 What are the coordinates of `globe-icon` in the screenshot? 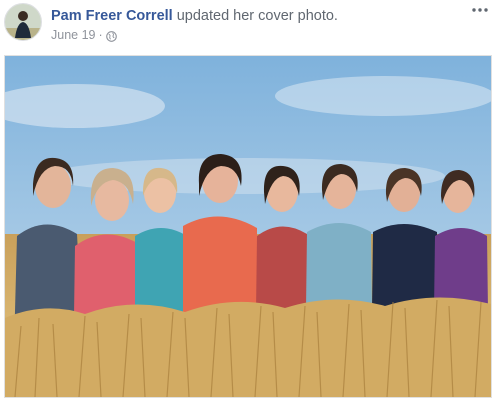 It's located at (111, 36).